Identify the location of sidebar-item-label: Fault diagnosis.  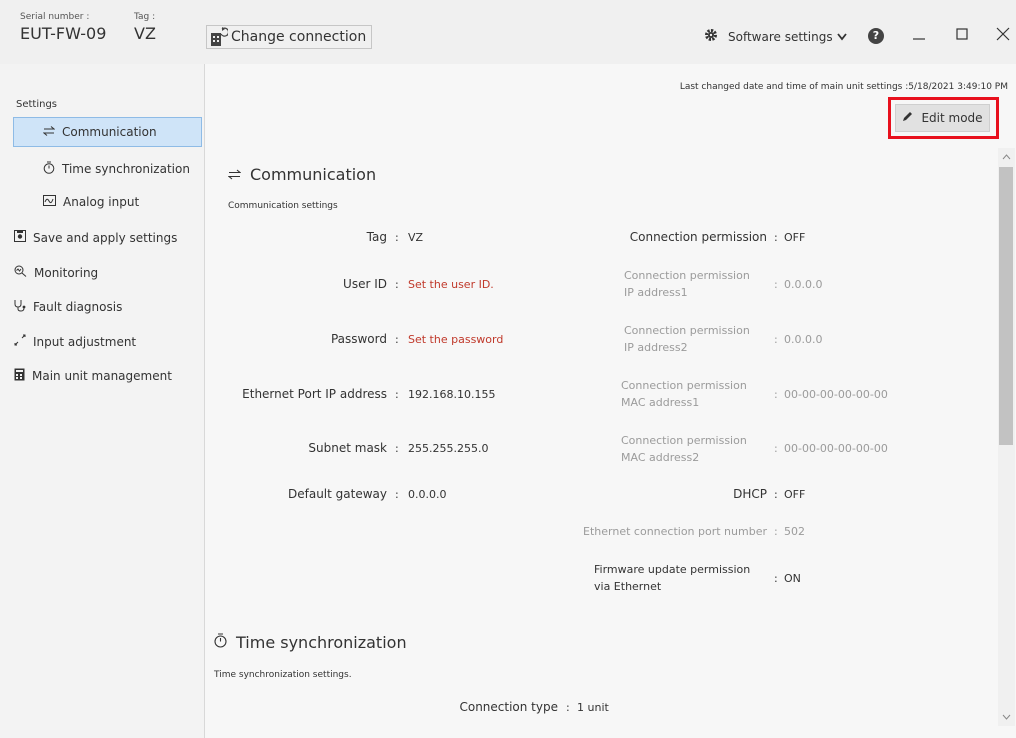
(78, 307).